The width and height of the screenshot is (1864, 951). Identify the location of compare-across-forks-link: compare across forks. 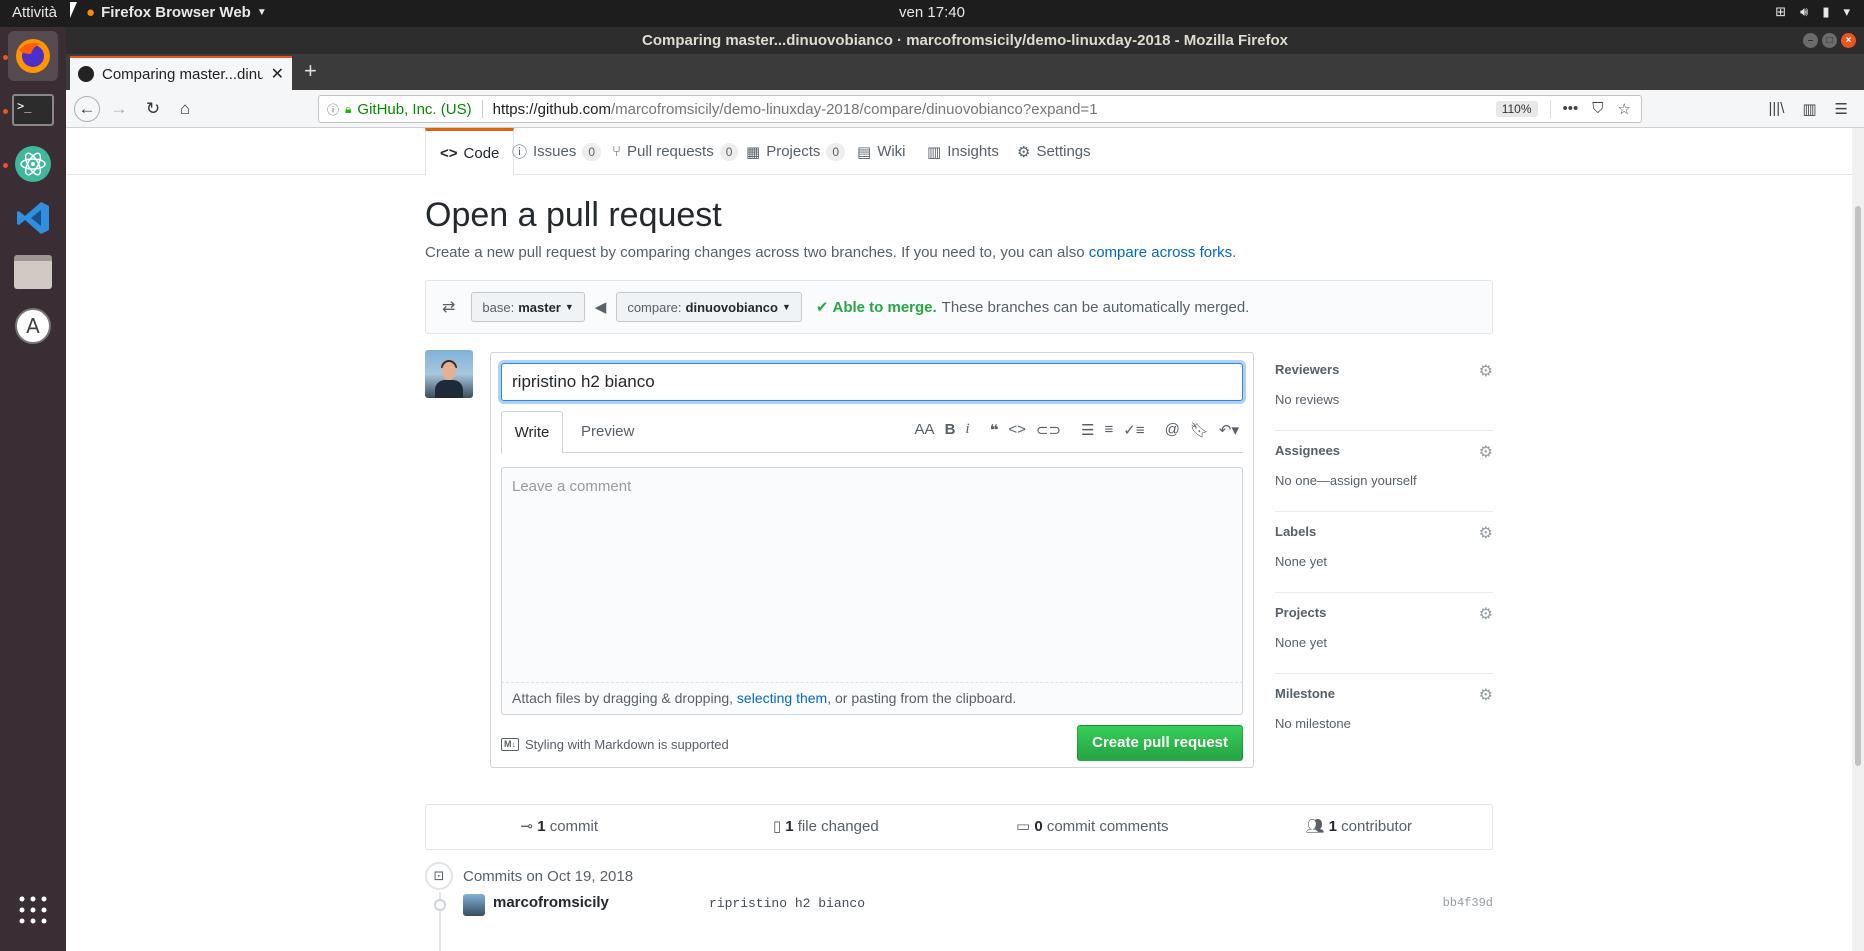
(1160, 252).